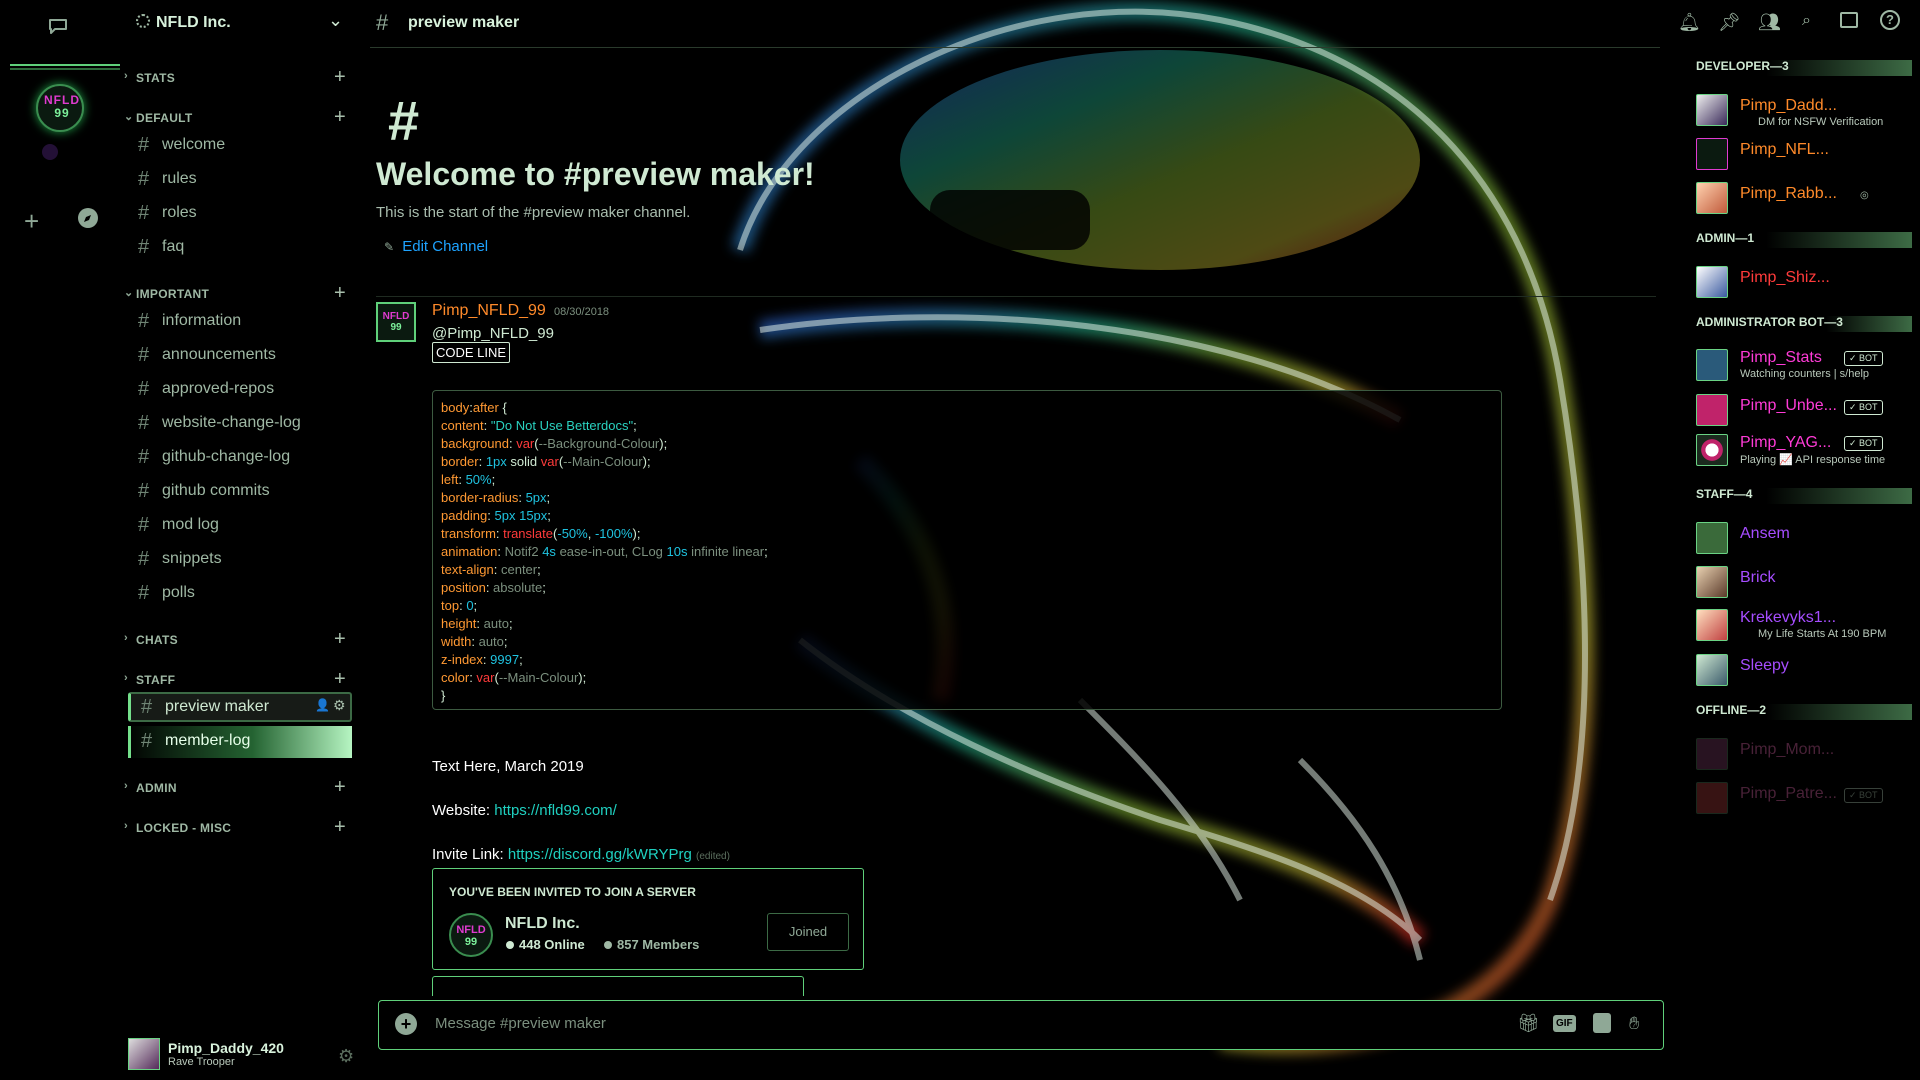 This screenshot has width=1920, height=1080. Describe the element at coordinates (493, 333) in the screenshot. I see `mention: @Pimp_NFLD_99` at that location.